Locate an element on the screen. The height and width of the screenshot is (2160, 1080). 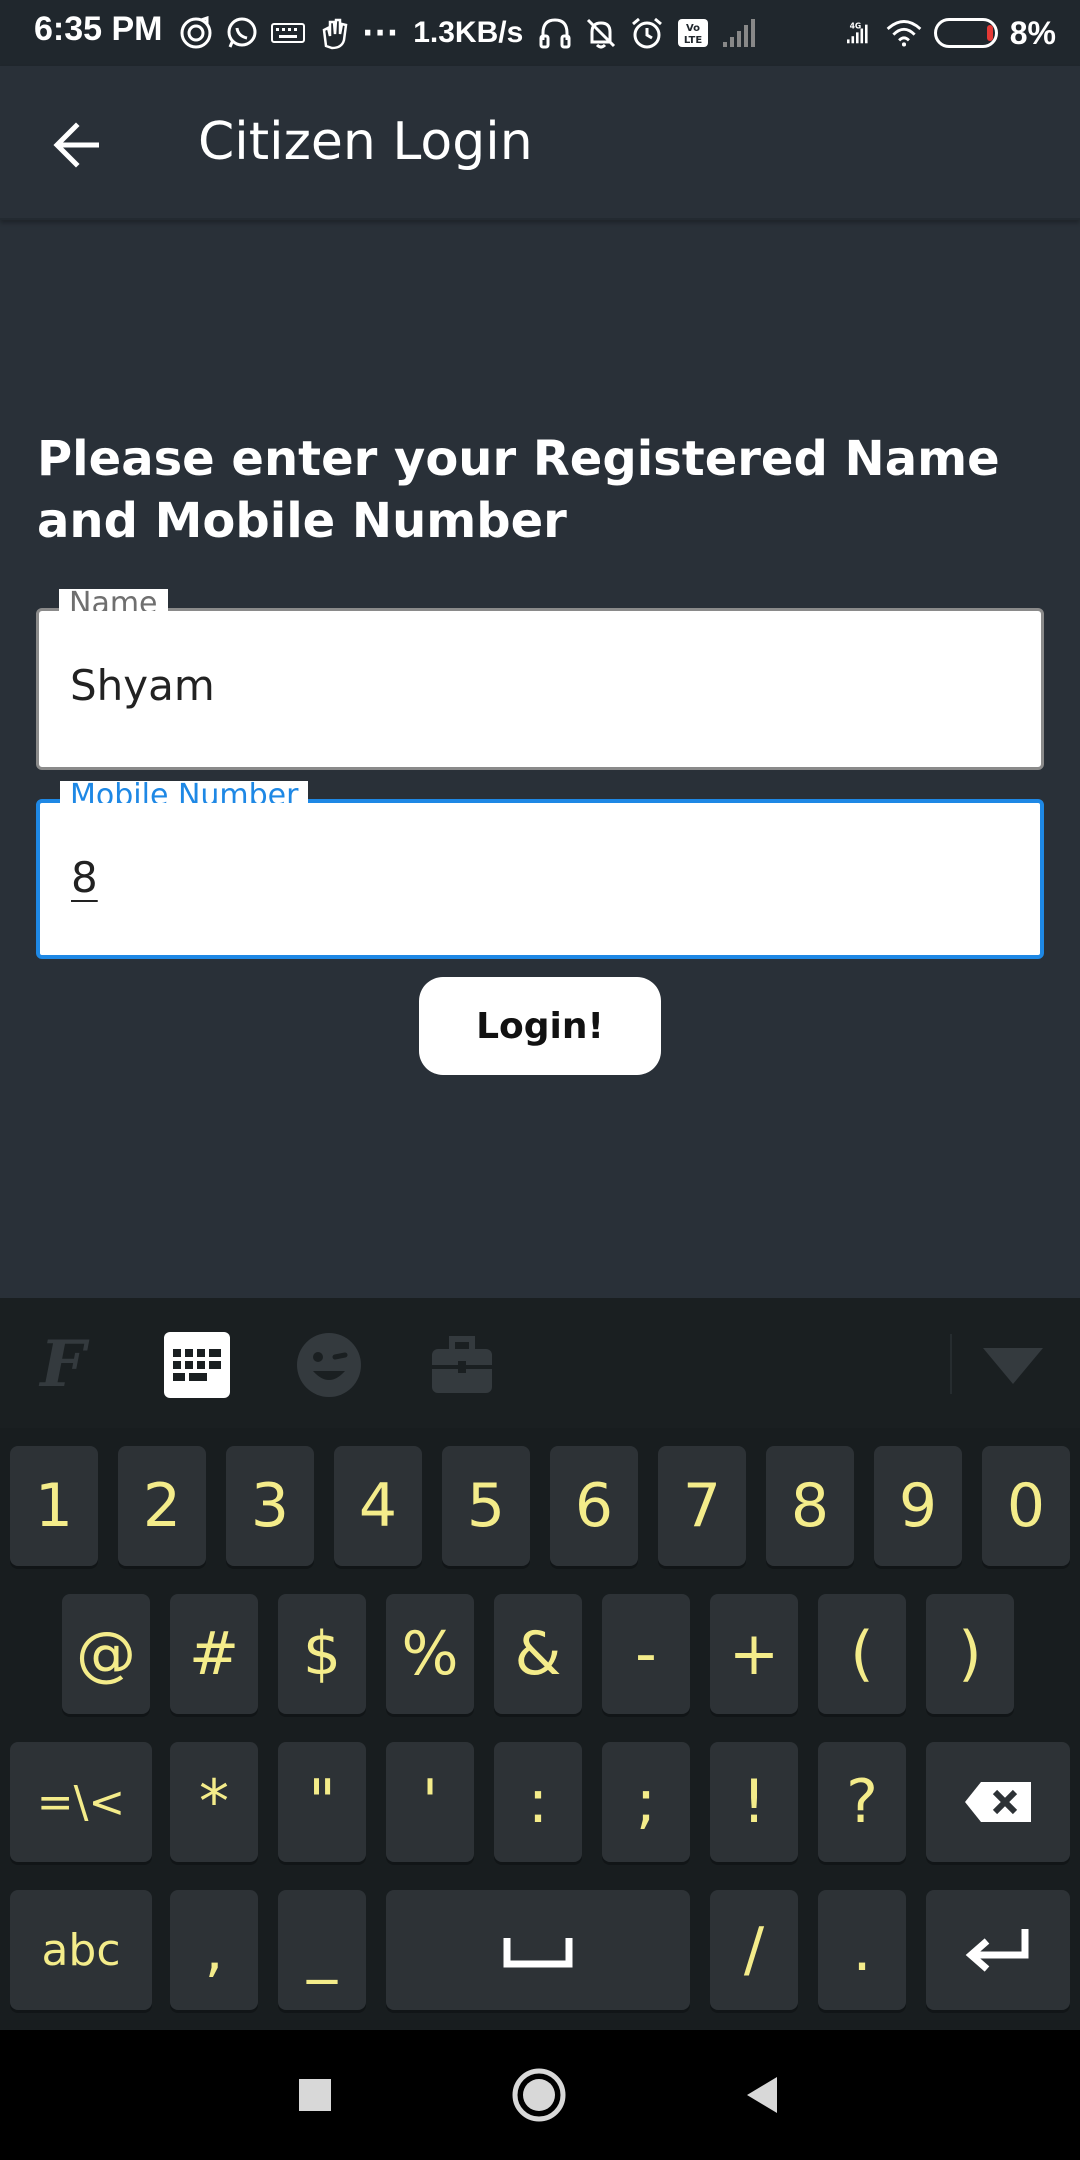
key-slash: / is located at coordinates (754, 1950).